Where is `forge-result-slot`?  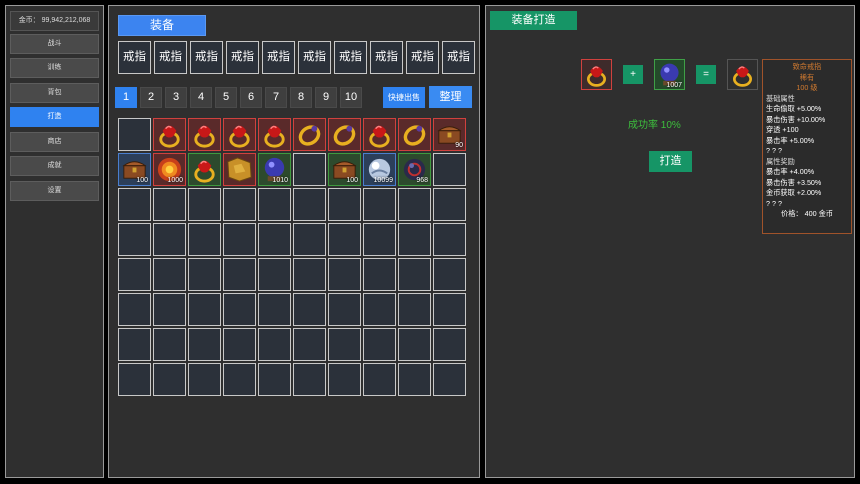 forge-result-slot is located at coordinates (742, 74).